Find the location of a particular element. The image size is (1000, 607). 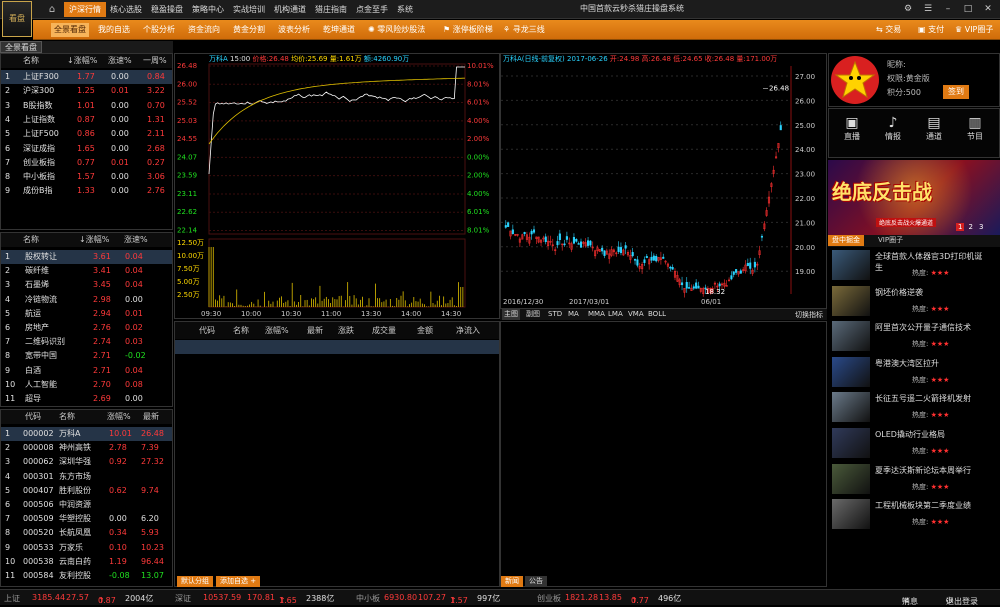

live-button: ▣ 直播 is located at coordinates (852, 128).